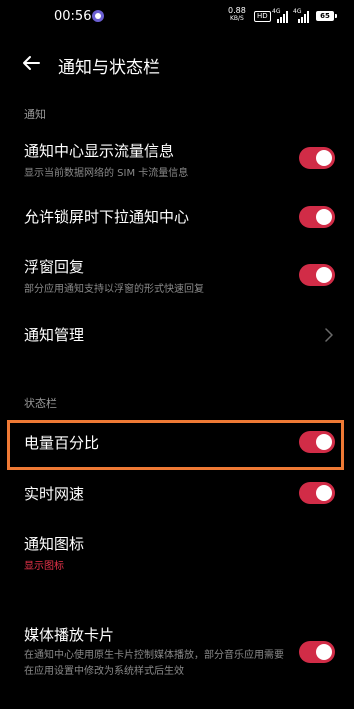 The image size is (354, 709). Describe the element at coordinates (54, 267) in the screenshot. I see `setting-title: 浮窗回复` at that location.